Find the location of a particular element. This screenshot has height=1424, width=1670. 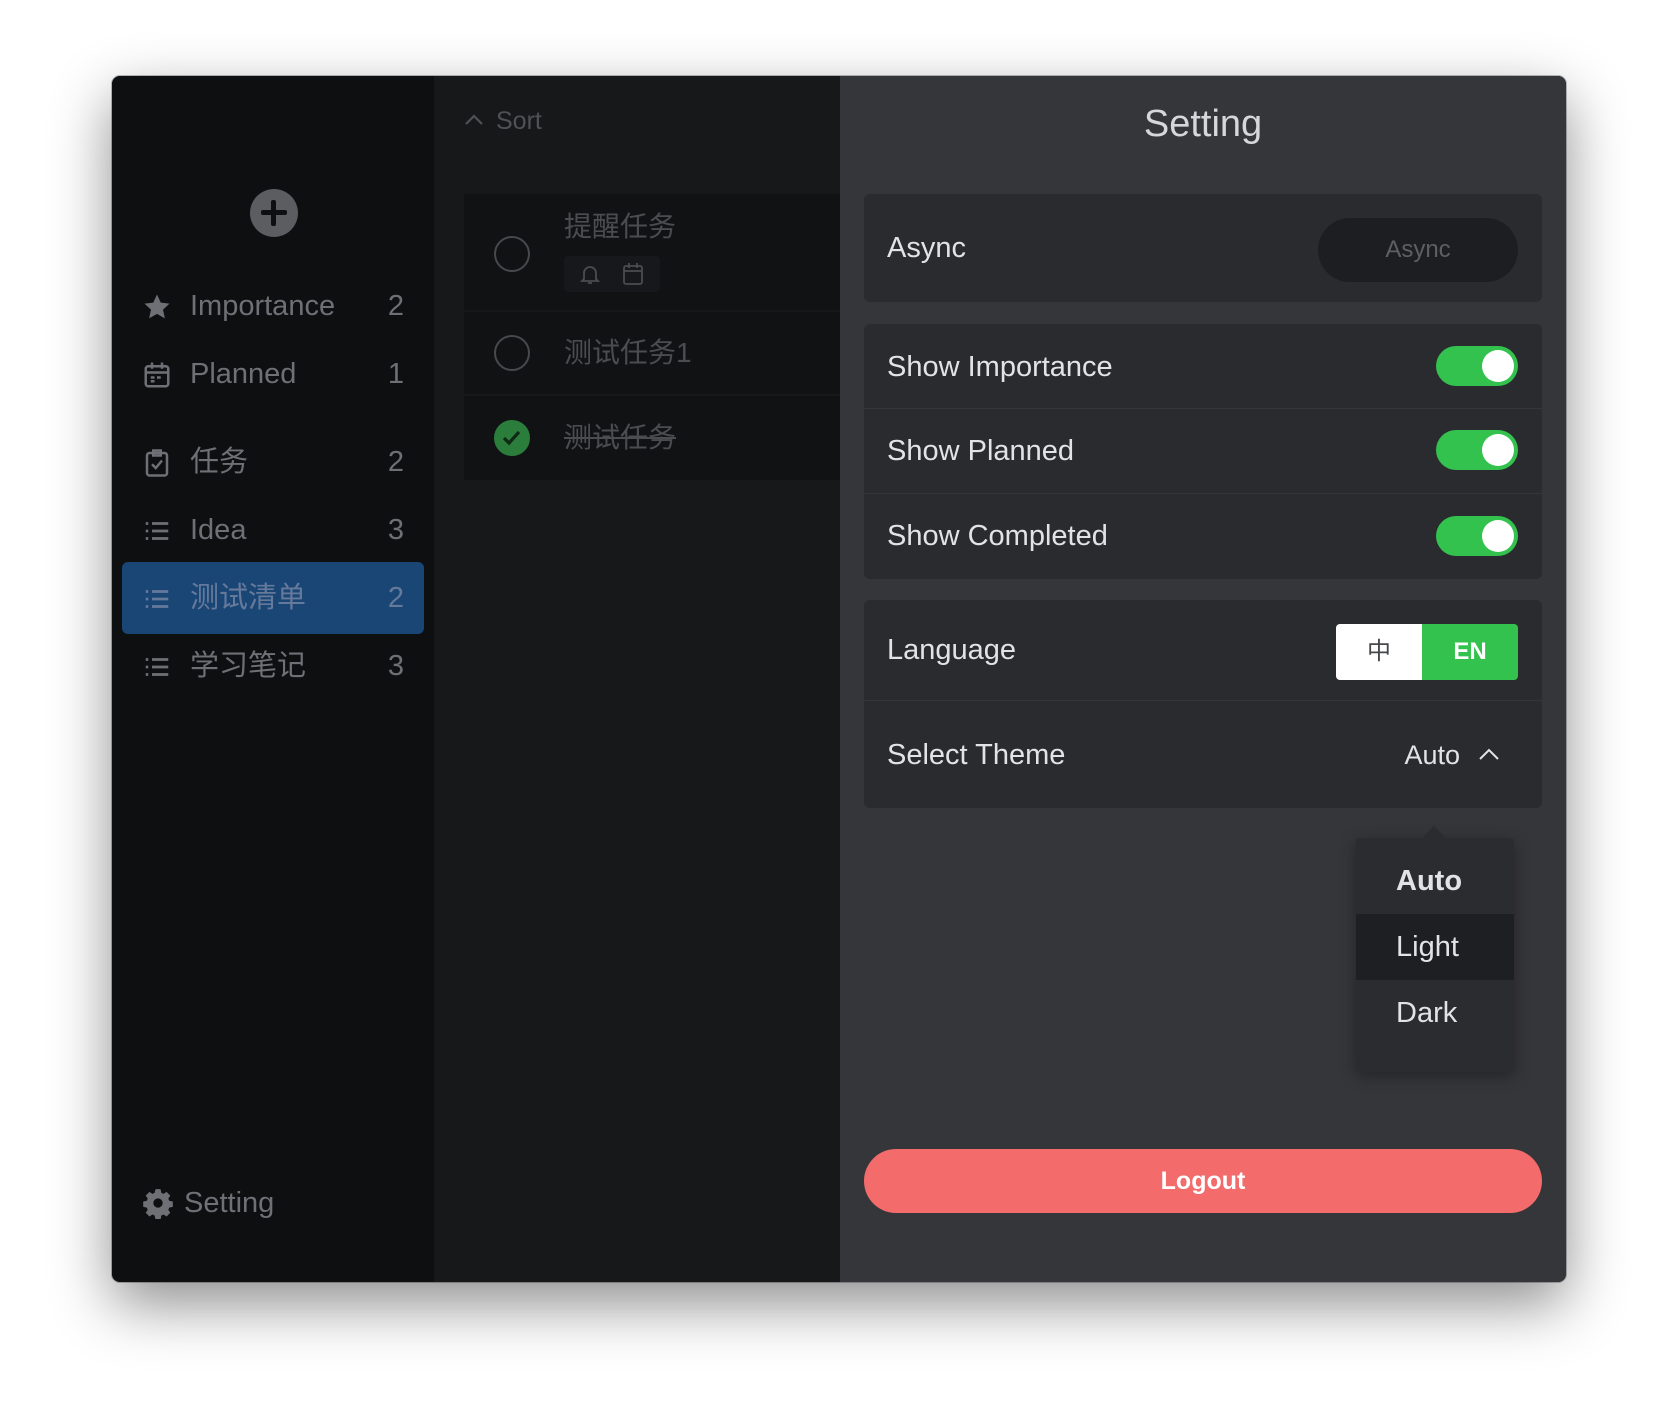

task-title: 测试任务 is located at coordinates (620, 437).